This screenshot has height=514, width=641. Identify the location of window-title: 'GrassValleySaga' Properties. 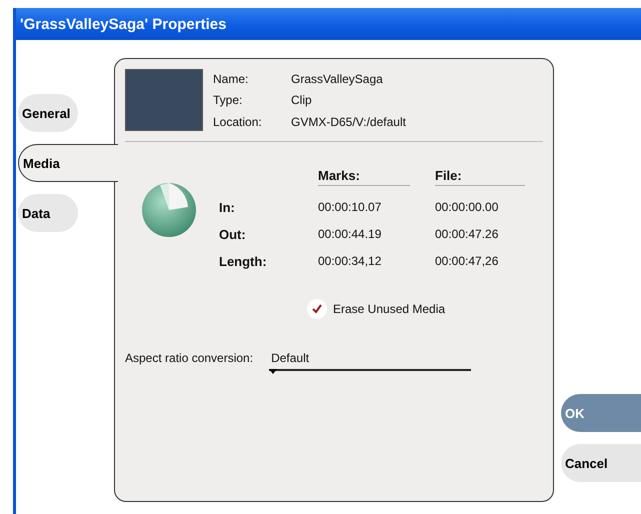
(123, 24).